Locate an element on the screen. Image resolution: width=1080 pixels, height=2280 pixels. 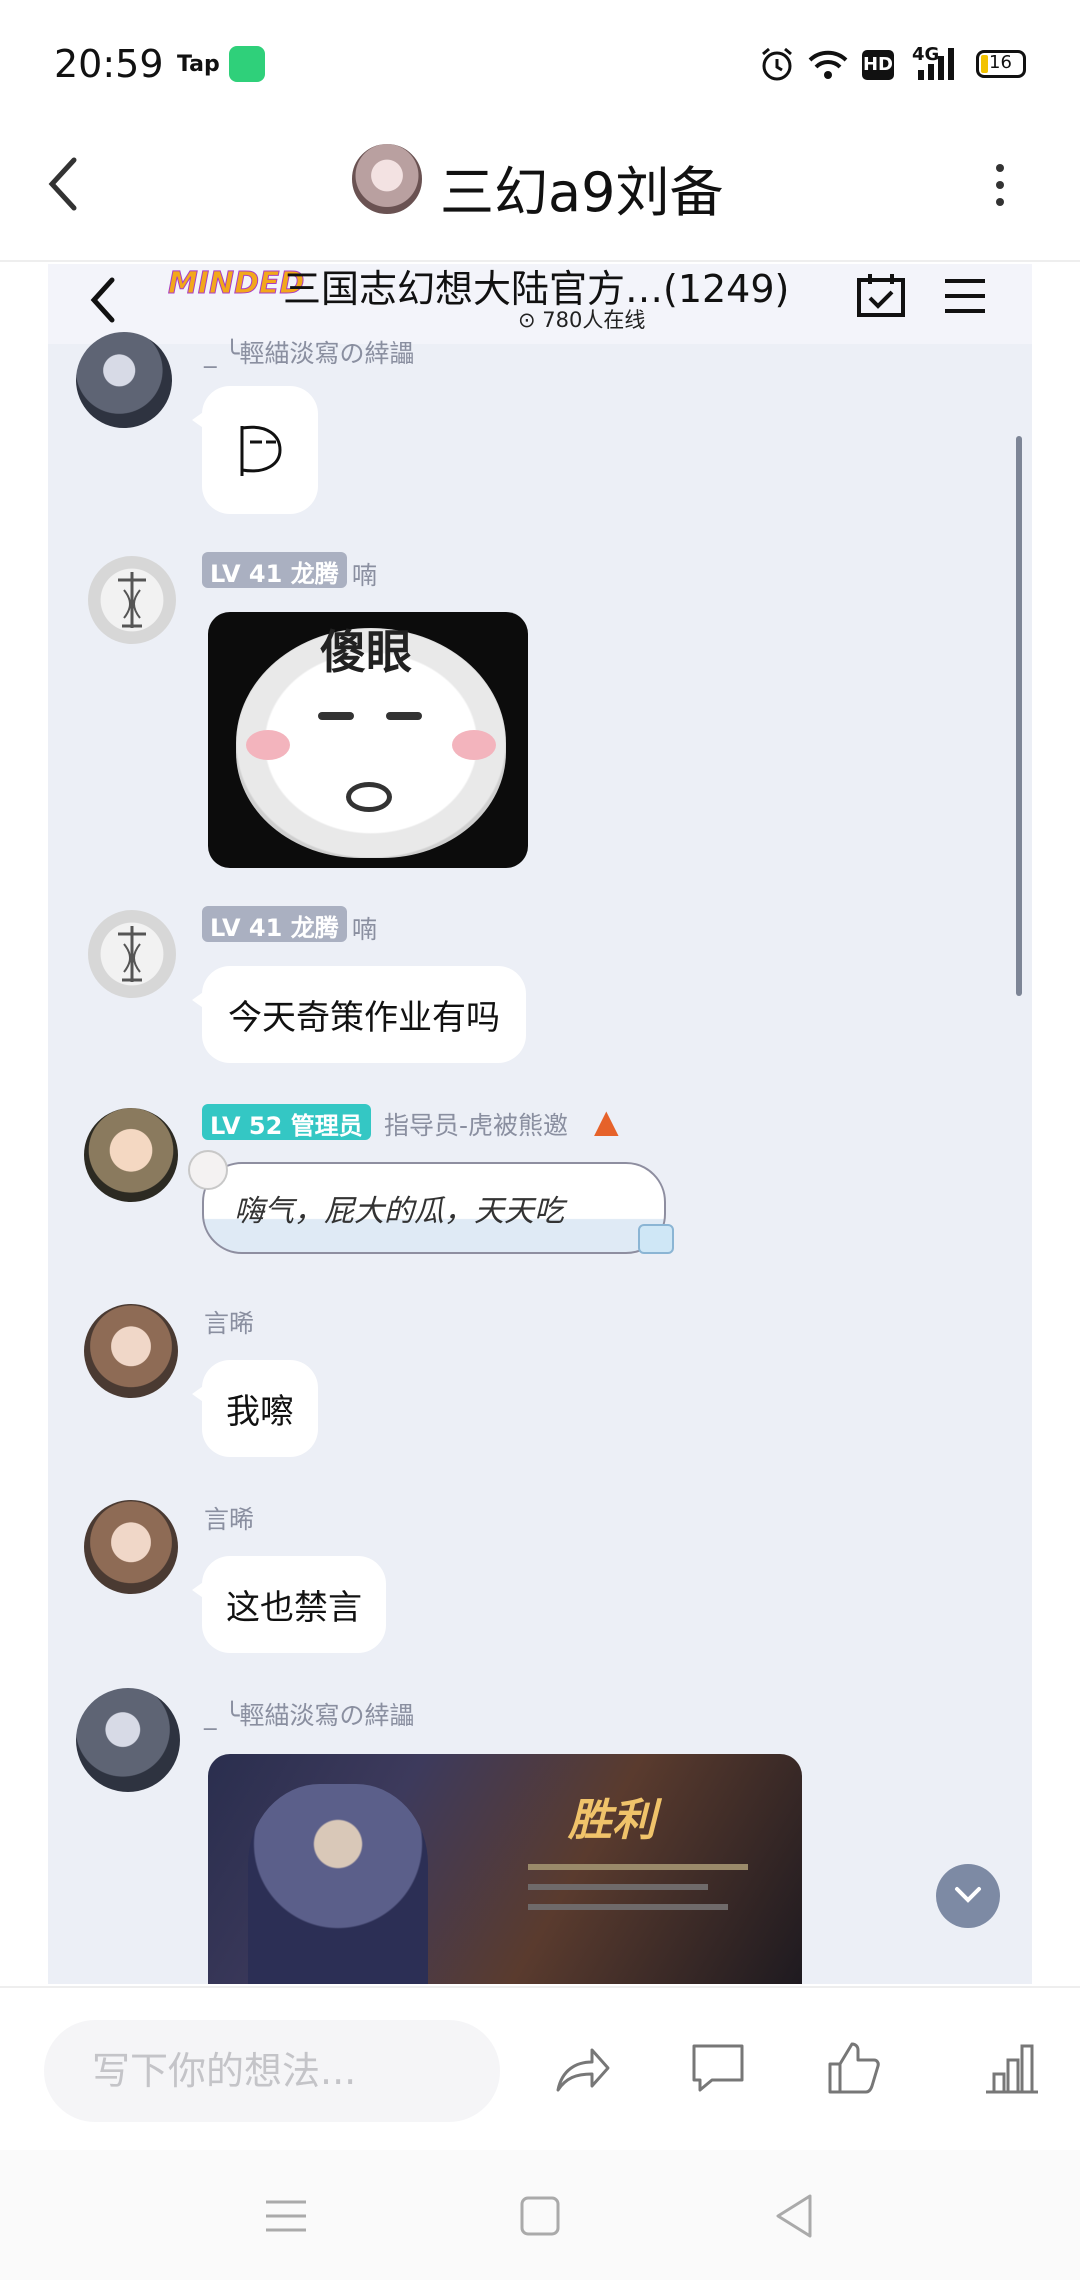
fire-icon: ▲ is located at coordinates (606, 1121).